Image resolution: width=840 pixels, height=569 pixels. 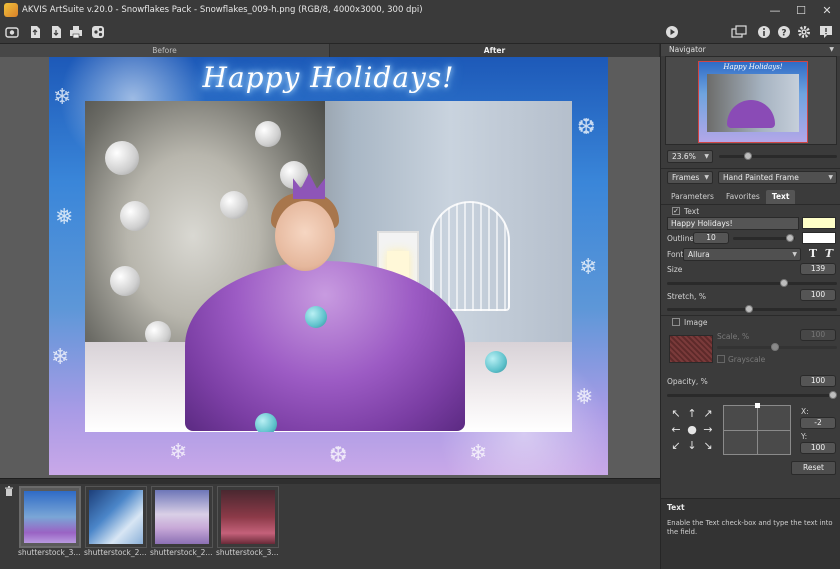 I want to click on navigator-title: Navigator, so click(x=750, y=50).